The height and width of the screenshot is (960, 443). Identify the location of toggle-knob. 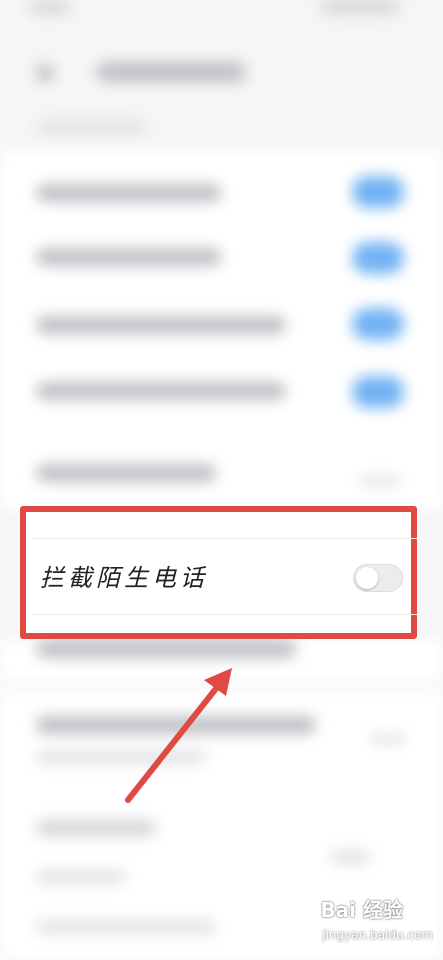
(367, 578).